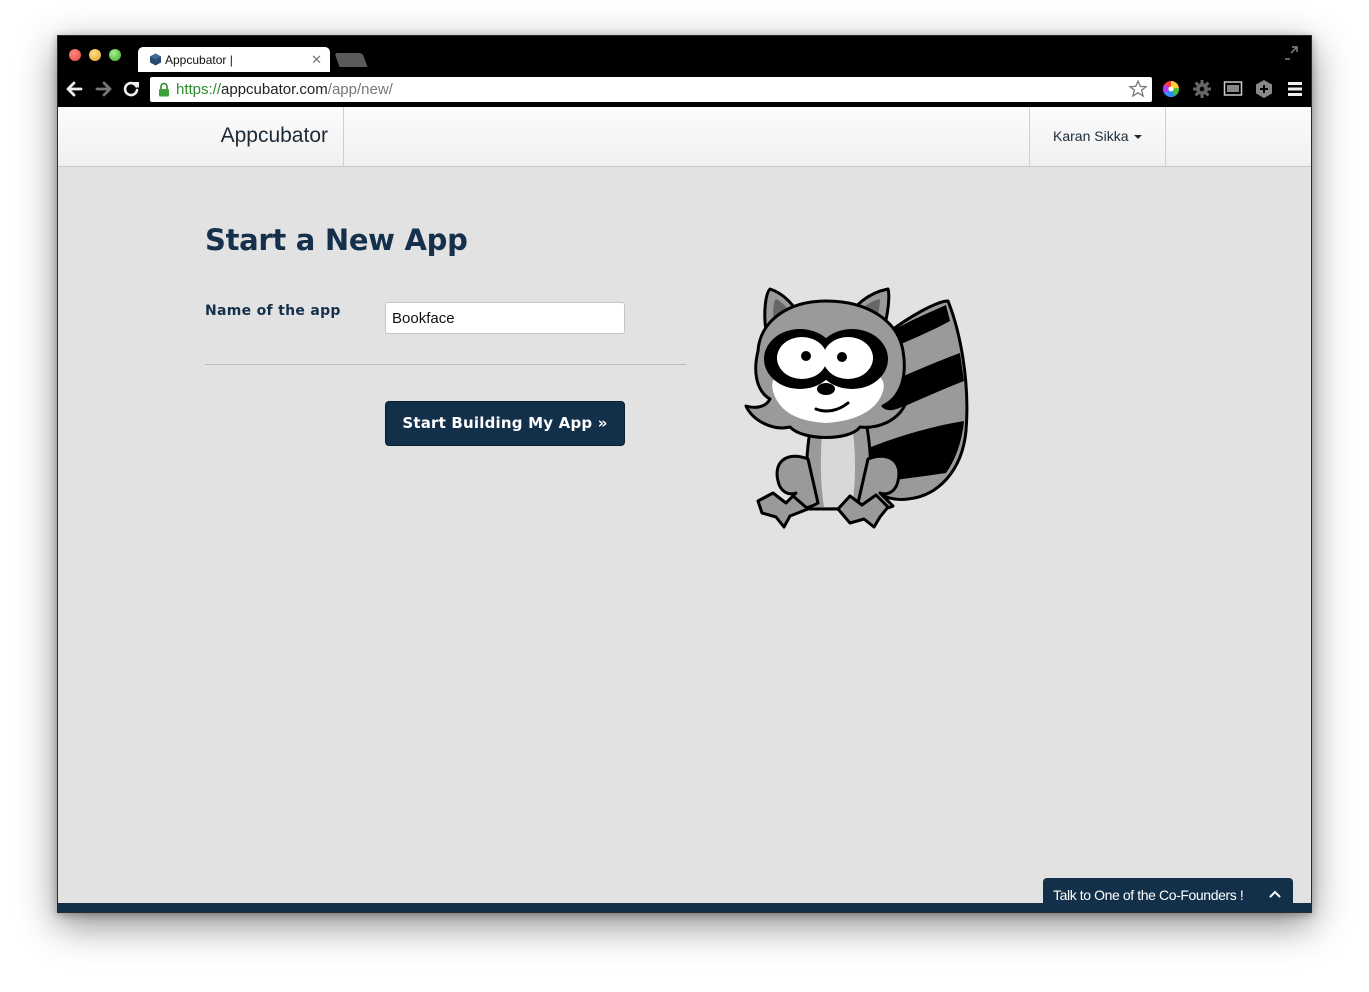 The width and height of the screenshot is (1369, 992). I want to click on url-text: https://appcubator.com/app/new/, so click(284, 89).